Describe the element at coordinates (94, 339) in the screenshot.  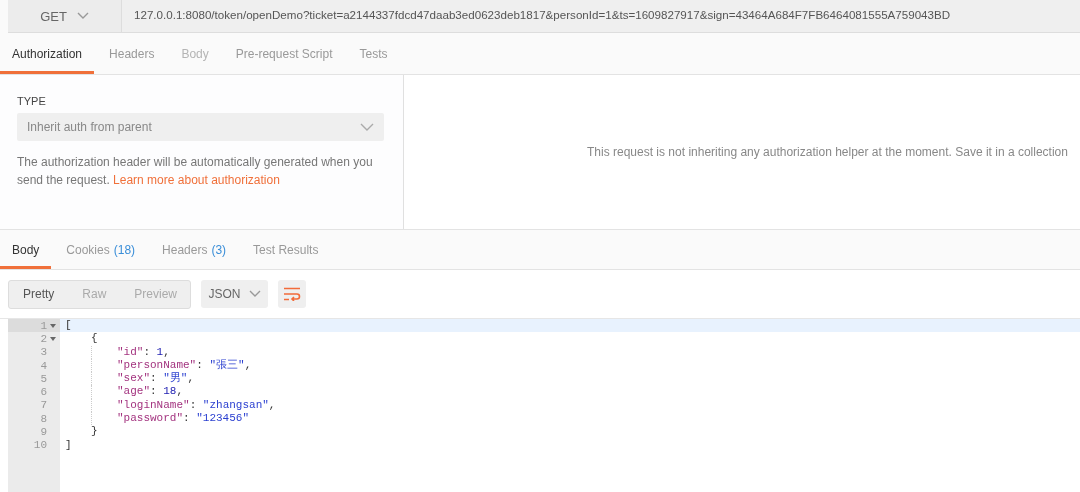
I see `code-line: {` at that location.